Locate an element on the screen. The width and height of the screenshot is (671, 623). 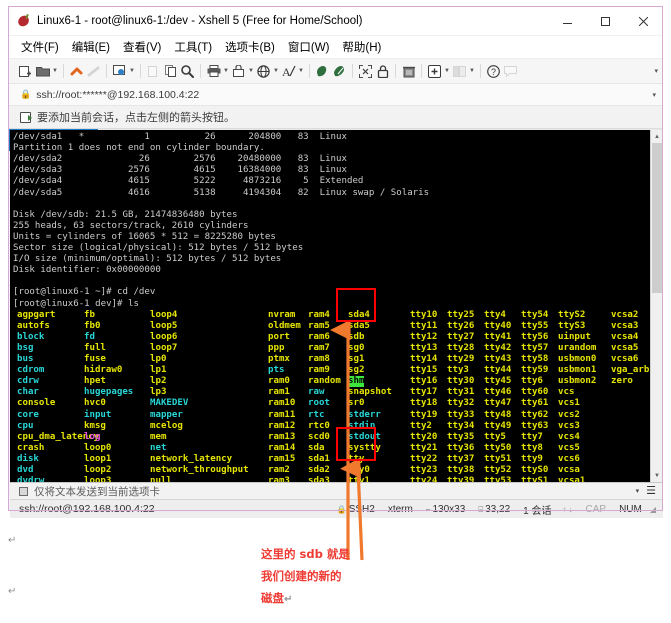
ls-entry: hvc0 is located at coordinates (95, 403).